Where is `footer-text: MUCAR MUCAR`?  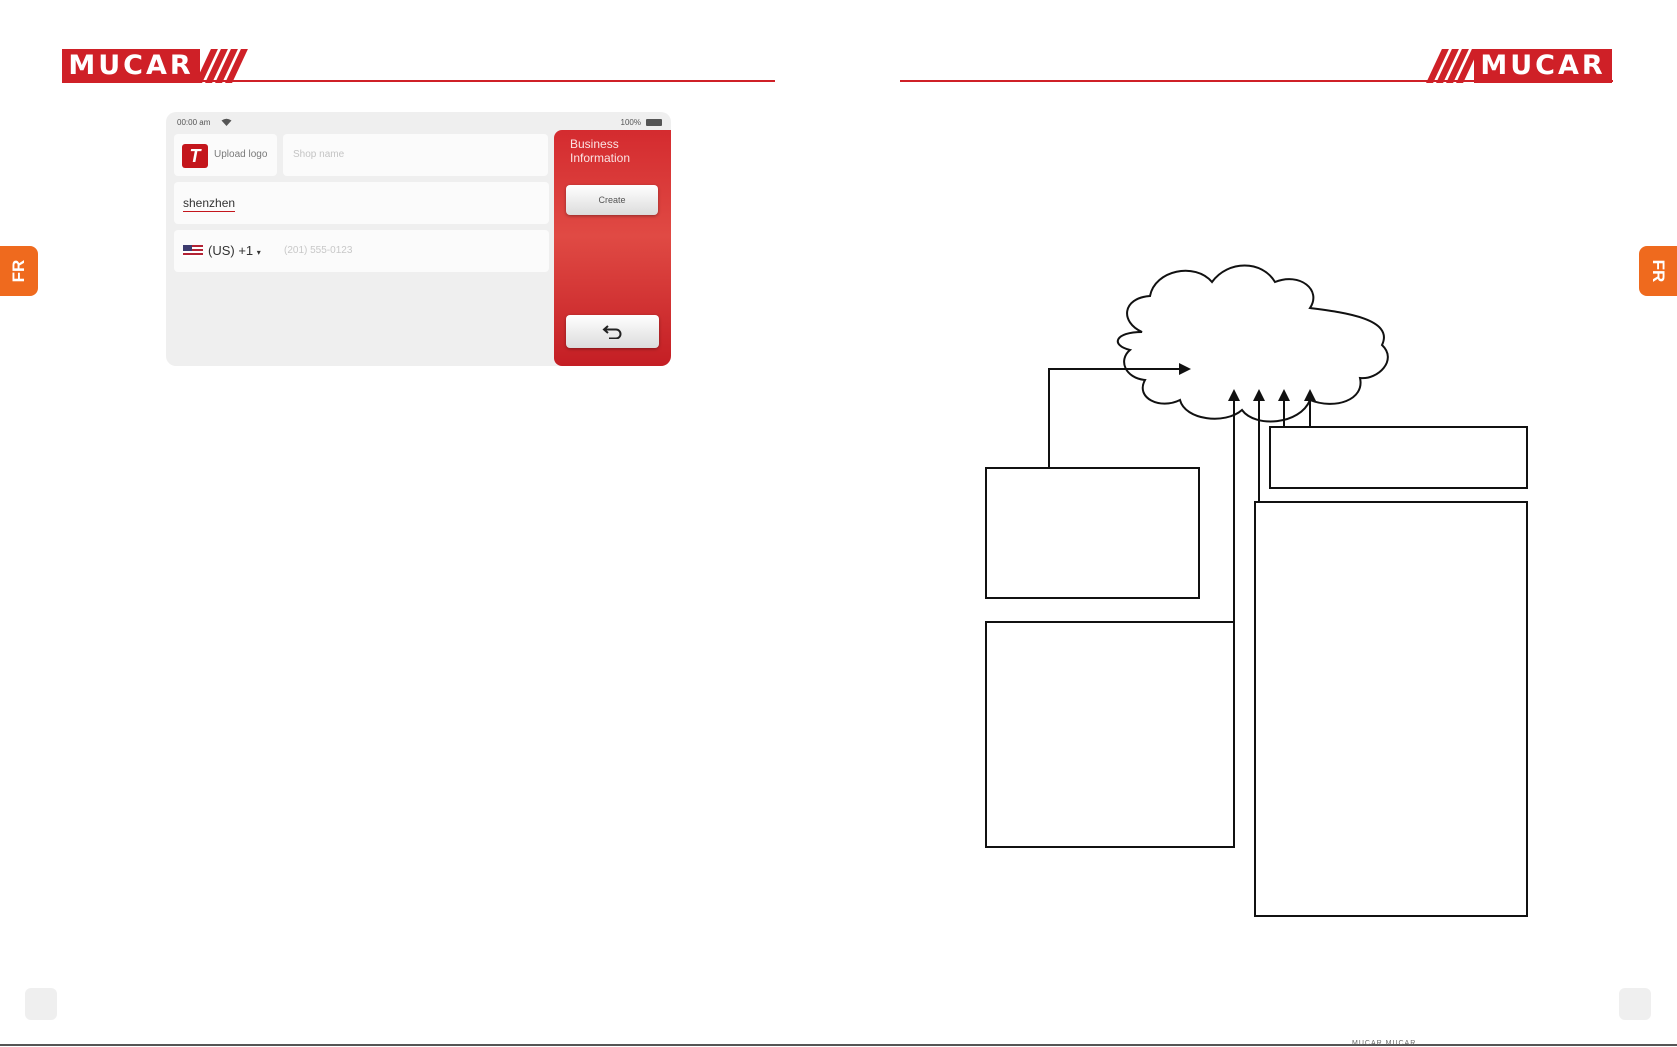 footer-text: MUCAR MUCAR is located at coordinates (1384, 1043).